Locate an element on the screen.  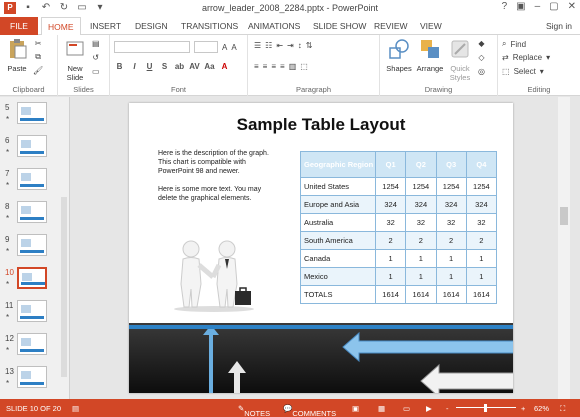
shrink-font-icon: A is located at coordinates (233, 47).